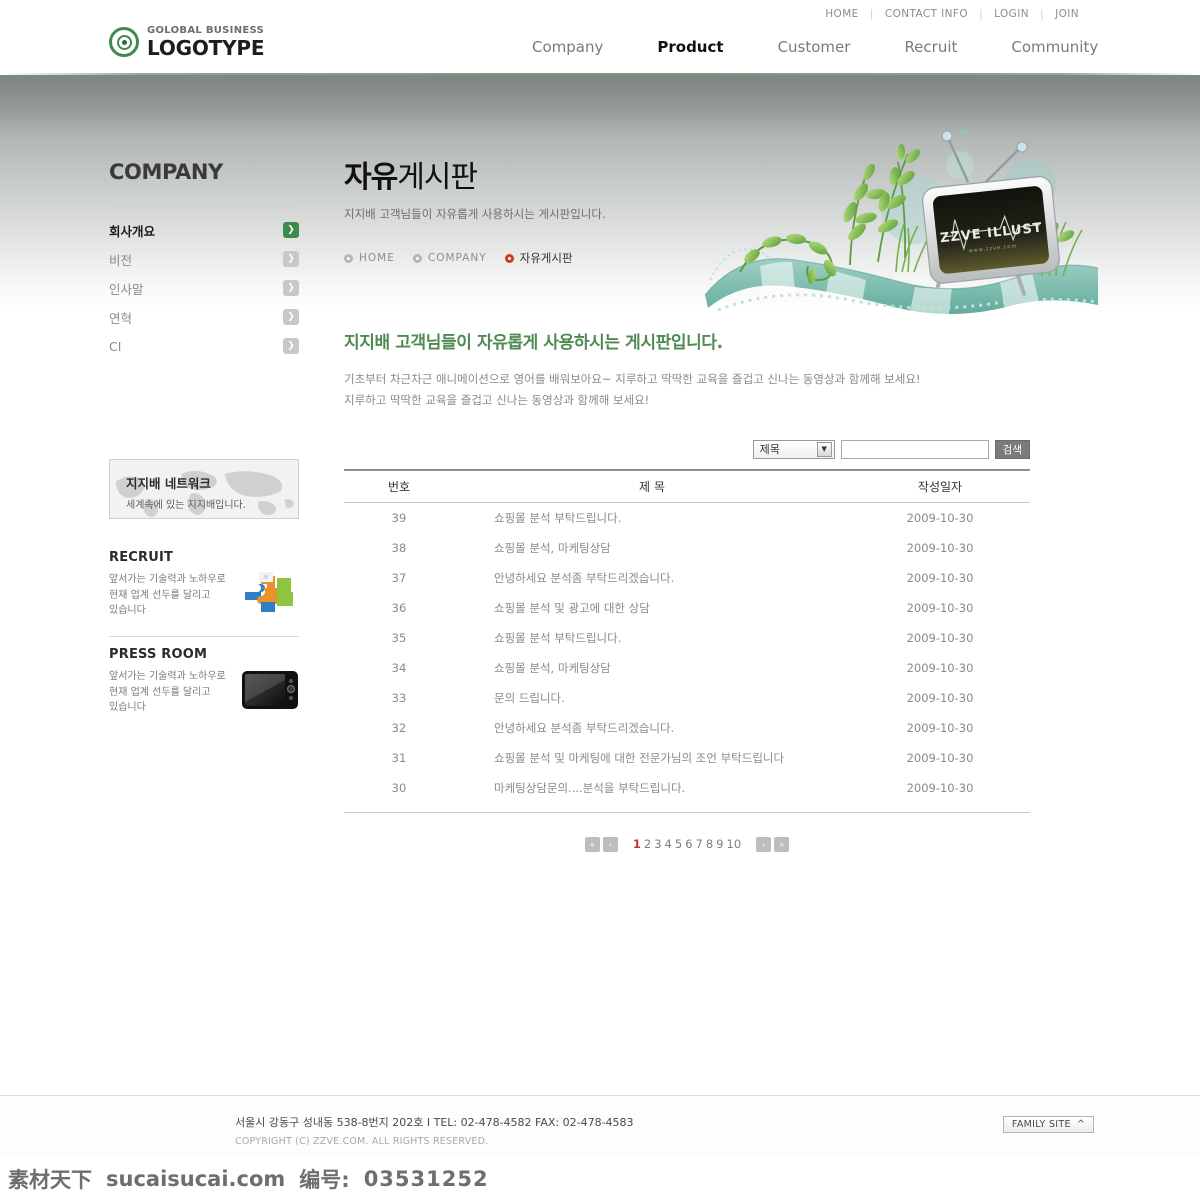 This screenshot has height=1200, width=1200. I want to click on search-input, so click(914, 449).